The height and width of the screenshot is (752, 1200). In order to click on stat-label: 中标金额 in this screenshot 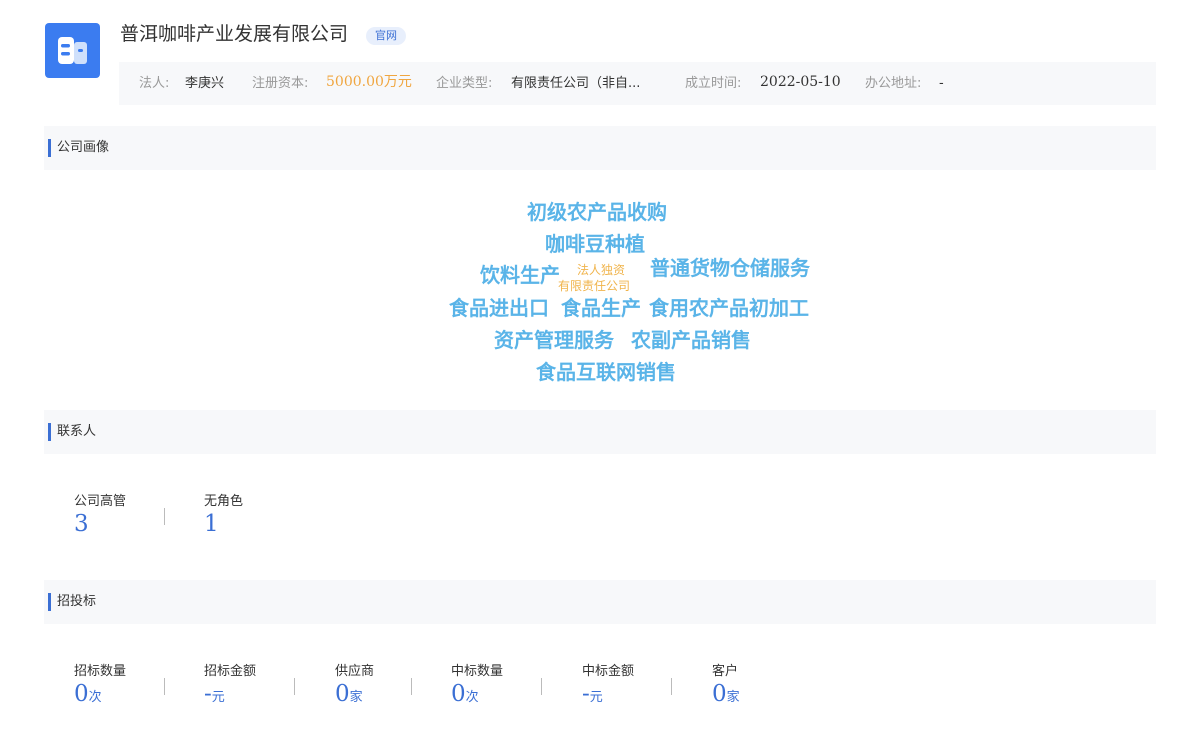, I will do `click(608, 671)`.